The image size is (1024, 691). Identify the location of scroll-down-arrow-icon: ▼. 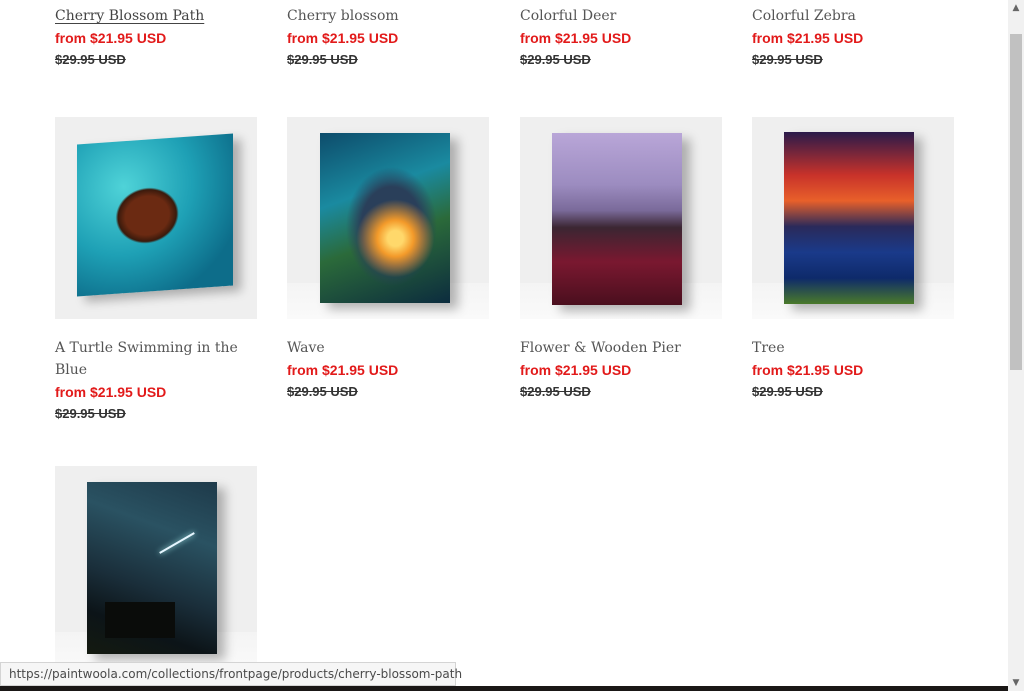
(1016, 683).